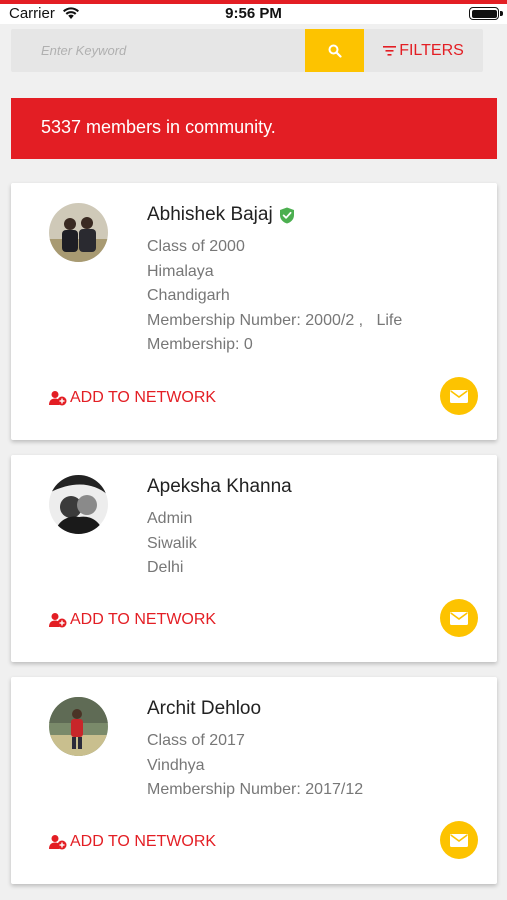  I want to click on member-name-row: Archit Dehloo, so click(204, 709).